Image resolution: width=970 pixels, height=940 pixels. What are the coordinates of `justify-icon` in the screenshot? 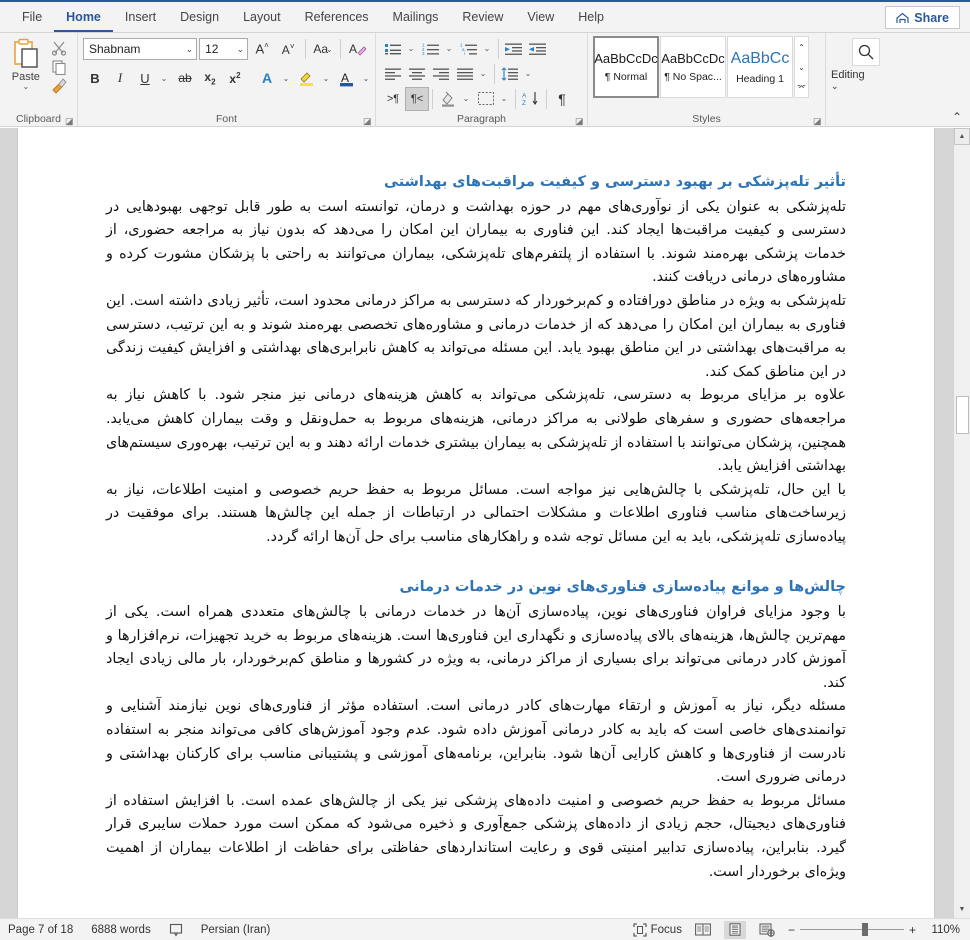 It's located at (465, 74).